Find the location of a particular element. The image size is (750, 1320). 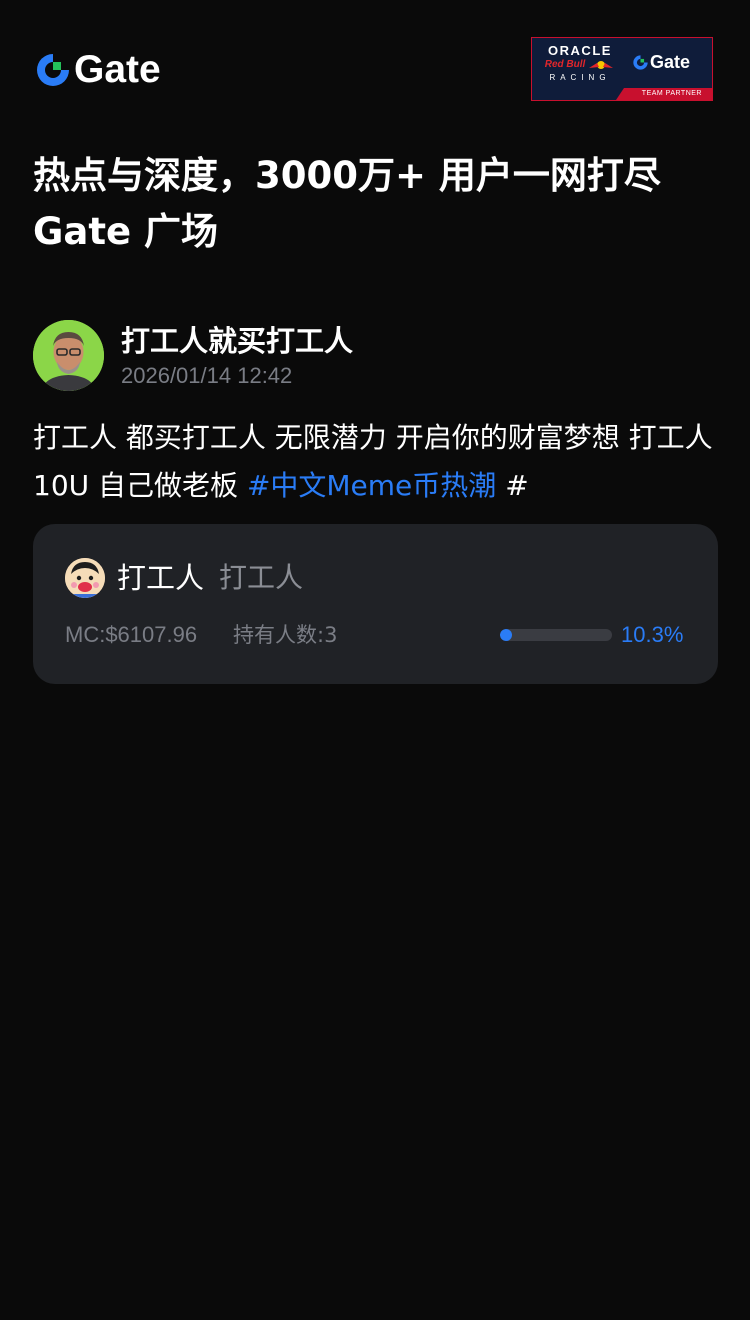

bonding-progress-label: 10.3% is located at coordinates (652, 634).